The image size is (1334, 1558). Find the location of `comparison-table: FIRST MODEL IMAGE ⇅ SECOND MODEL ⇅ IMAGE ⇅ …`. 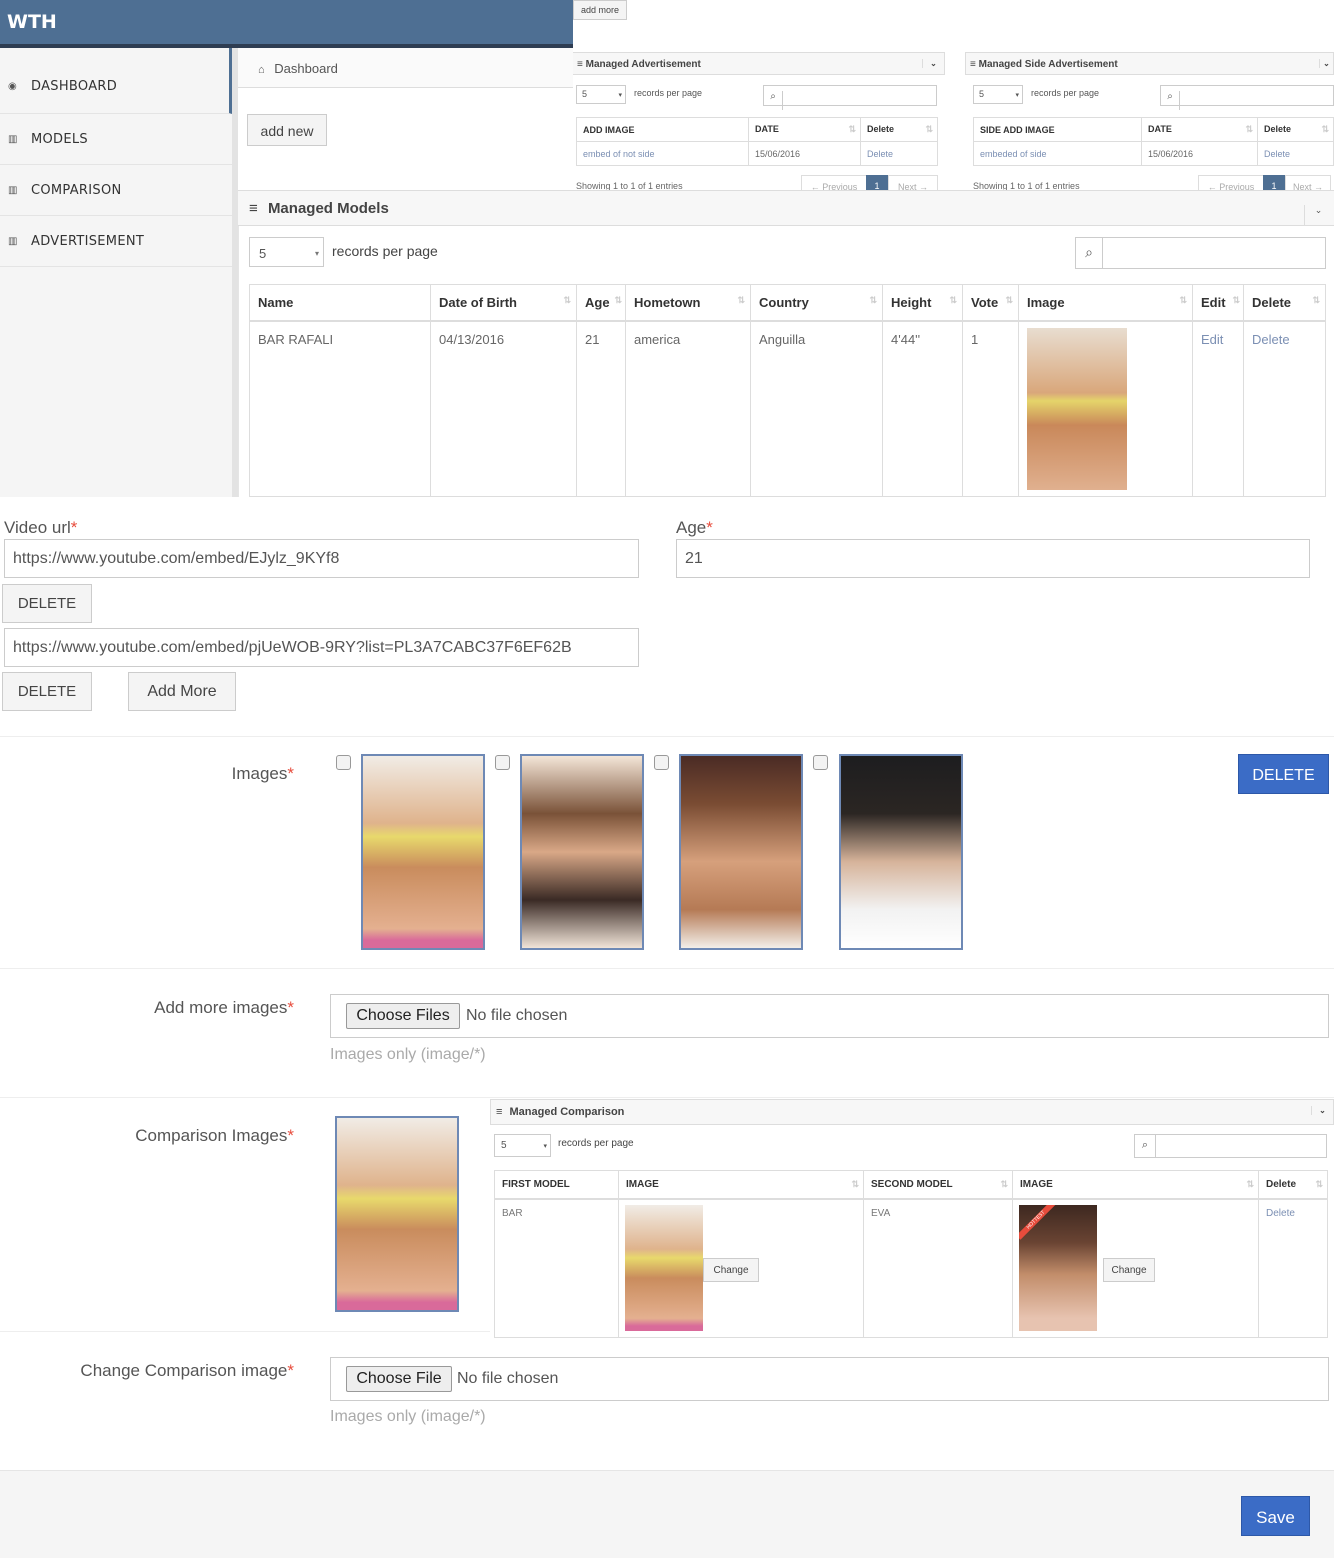

comparison-table: FIRST MODEL IMAGE ⇅ SECOND MODEL ⇅ IMAGE ⇅ … is located at coordinates (911, 1254).